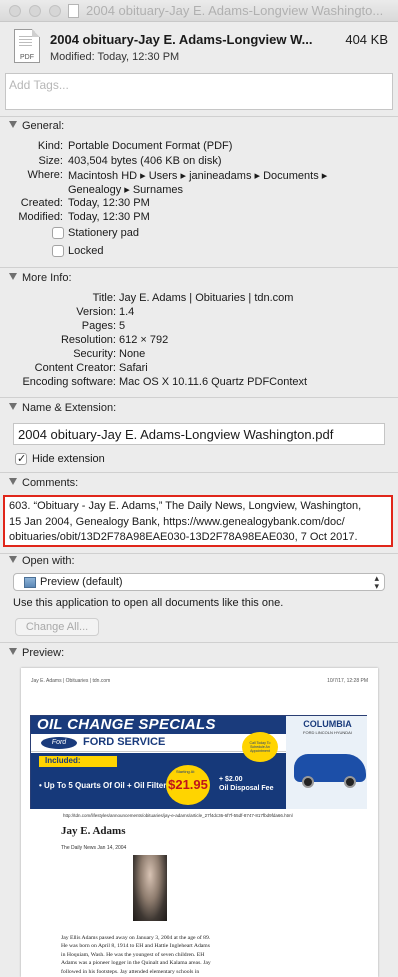 The image size is (398, 977). What do you see at coordinates (50, 146) in the screenshot?
I see `kind-label: Kind:` at bounding box center [50, 146].